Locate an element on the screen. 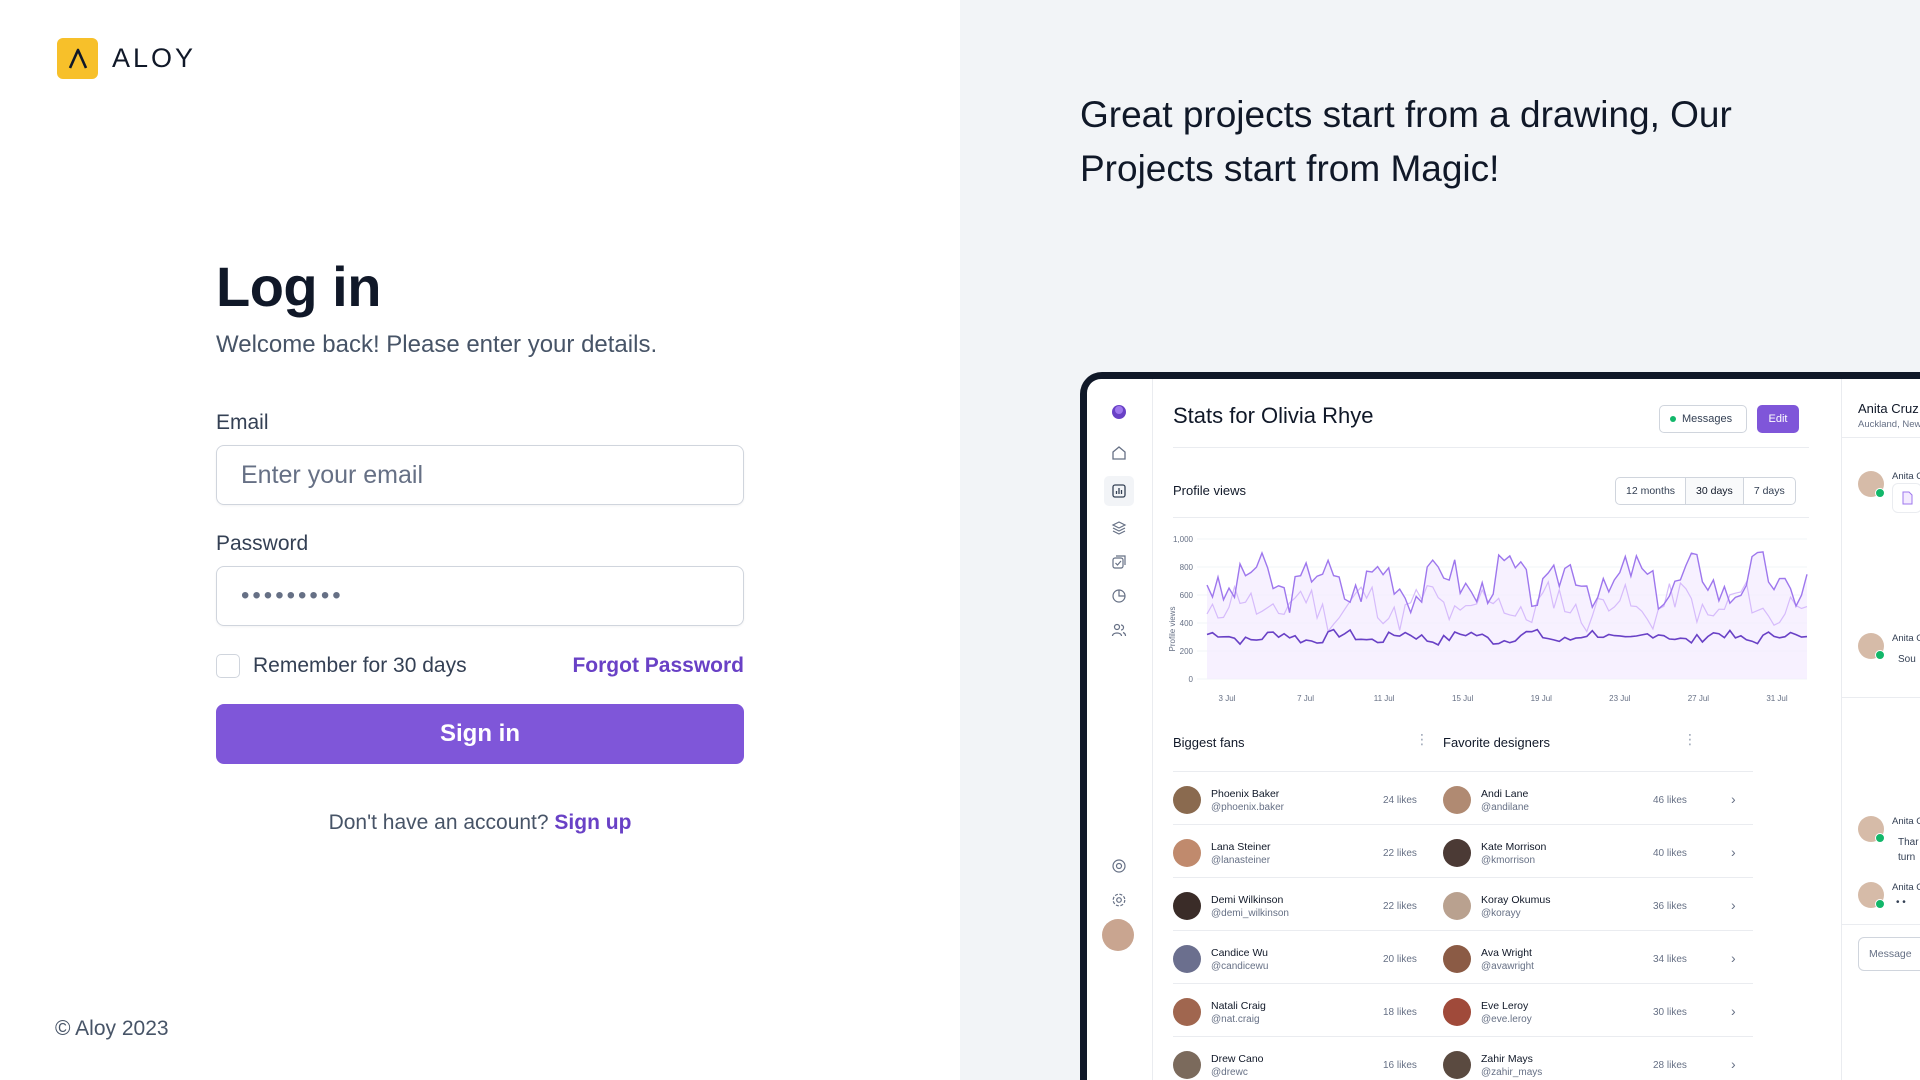 The height and width of the screenshot is (1080, 1920). x-tick-label: 19 Jul is located at coordinates (1542, 698).